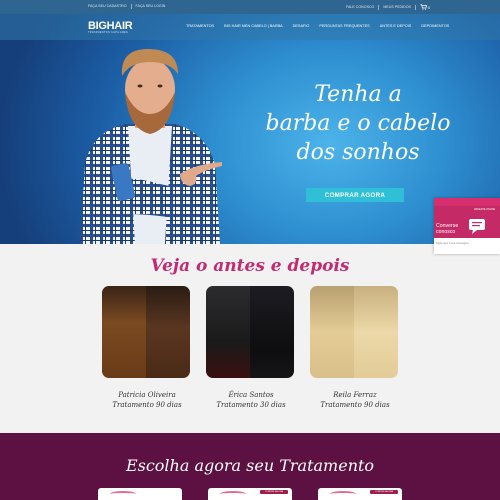  I want to click on orders-link: MEUS PEDIDOS, so click(397, 7).